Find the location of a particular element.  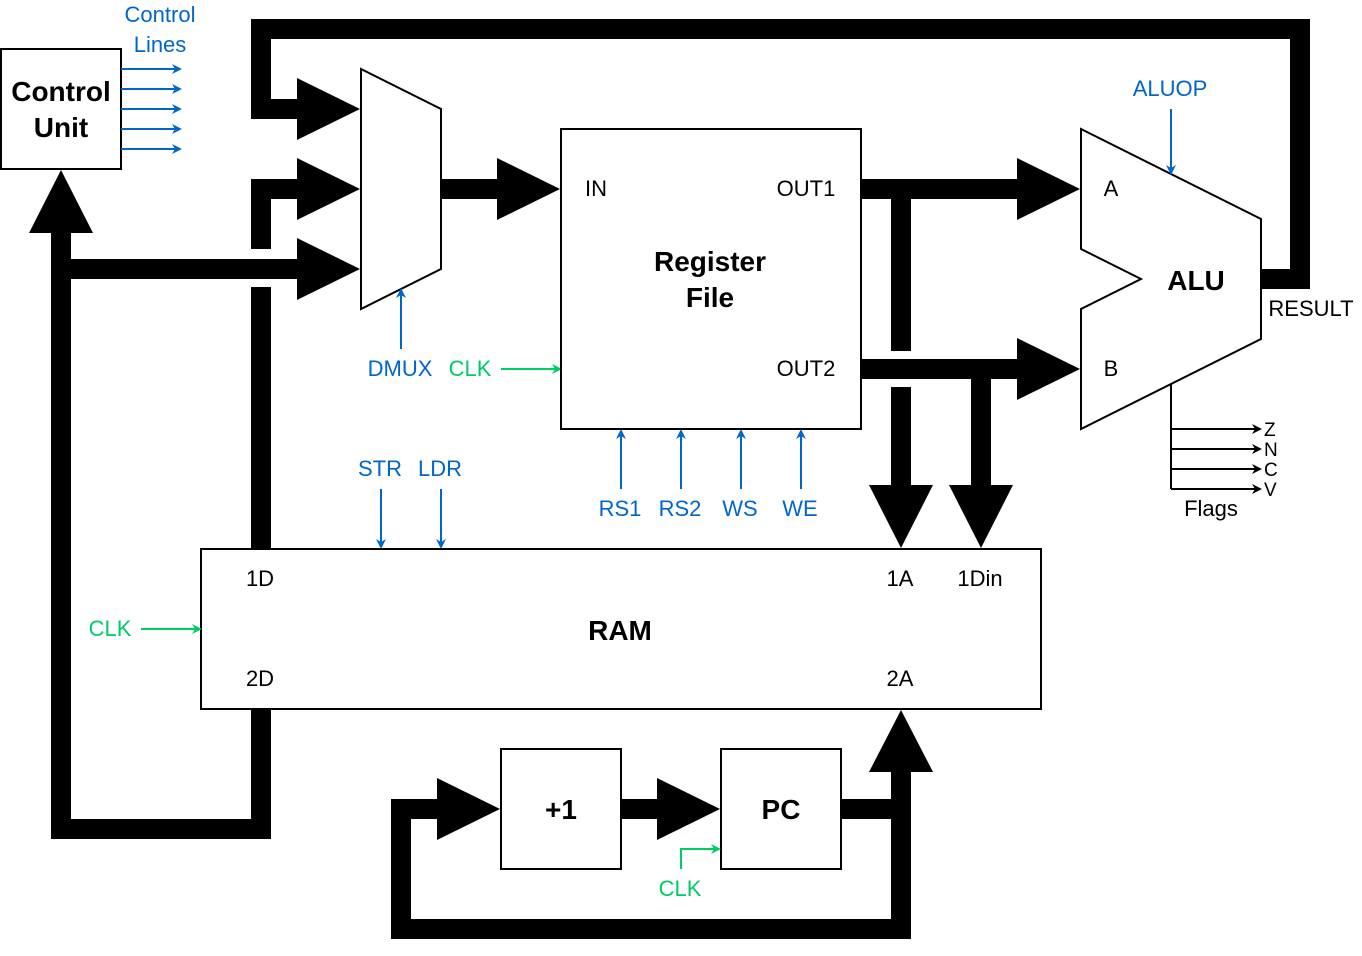

flag-n: N is located at coordinates (1271, 450).